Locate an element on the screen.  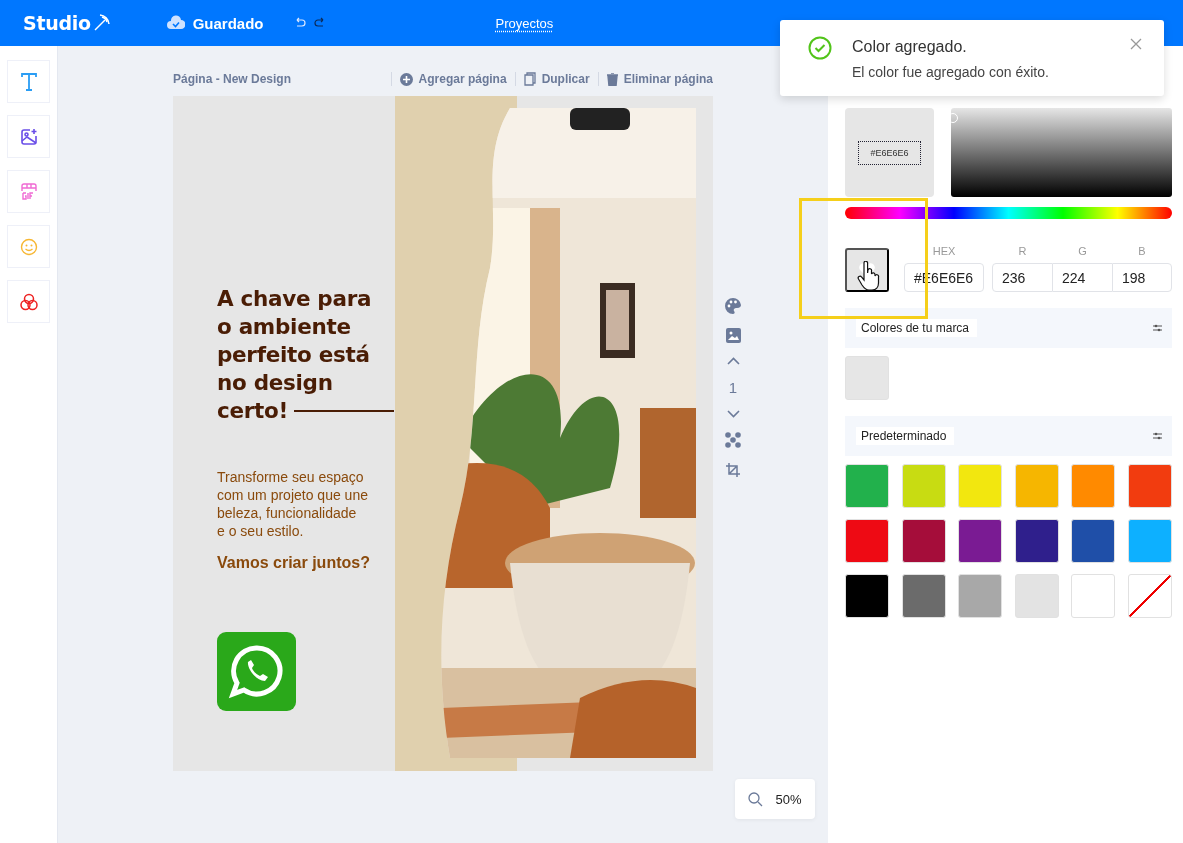
copy-icon is located at coordinates (529, 79).